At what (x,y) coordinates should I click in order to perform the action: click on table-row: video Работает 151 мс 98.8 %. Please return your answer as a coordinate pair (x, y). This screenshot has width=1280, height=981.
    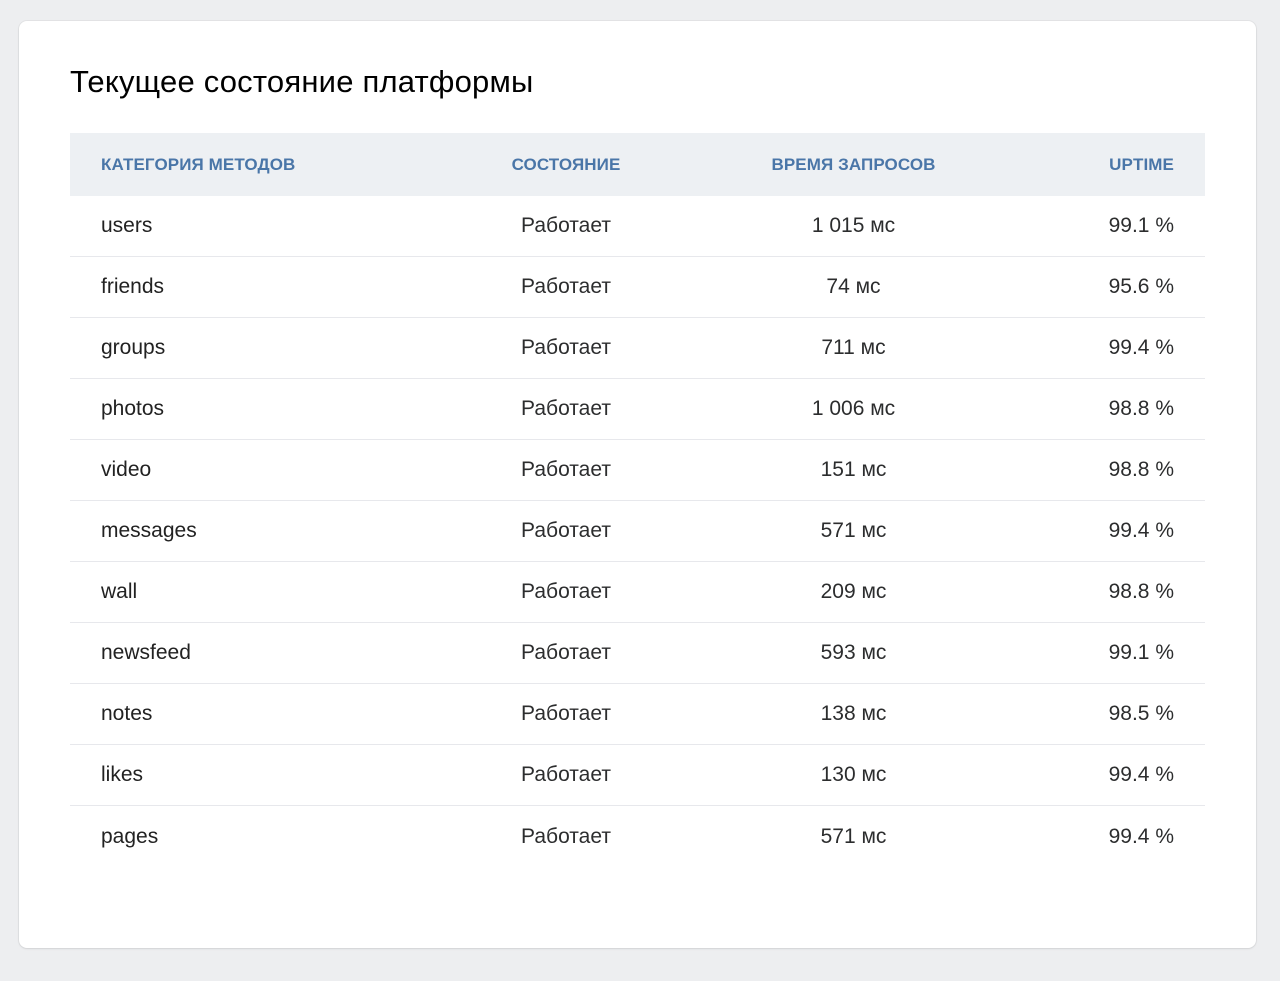
    Looking at the image, I should click on (637, 470).